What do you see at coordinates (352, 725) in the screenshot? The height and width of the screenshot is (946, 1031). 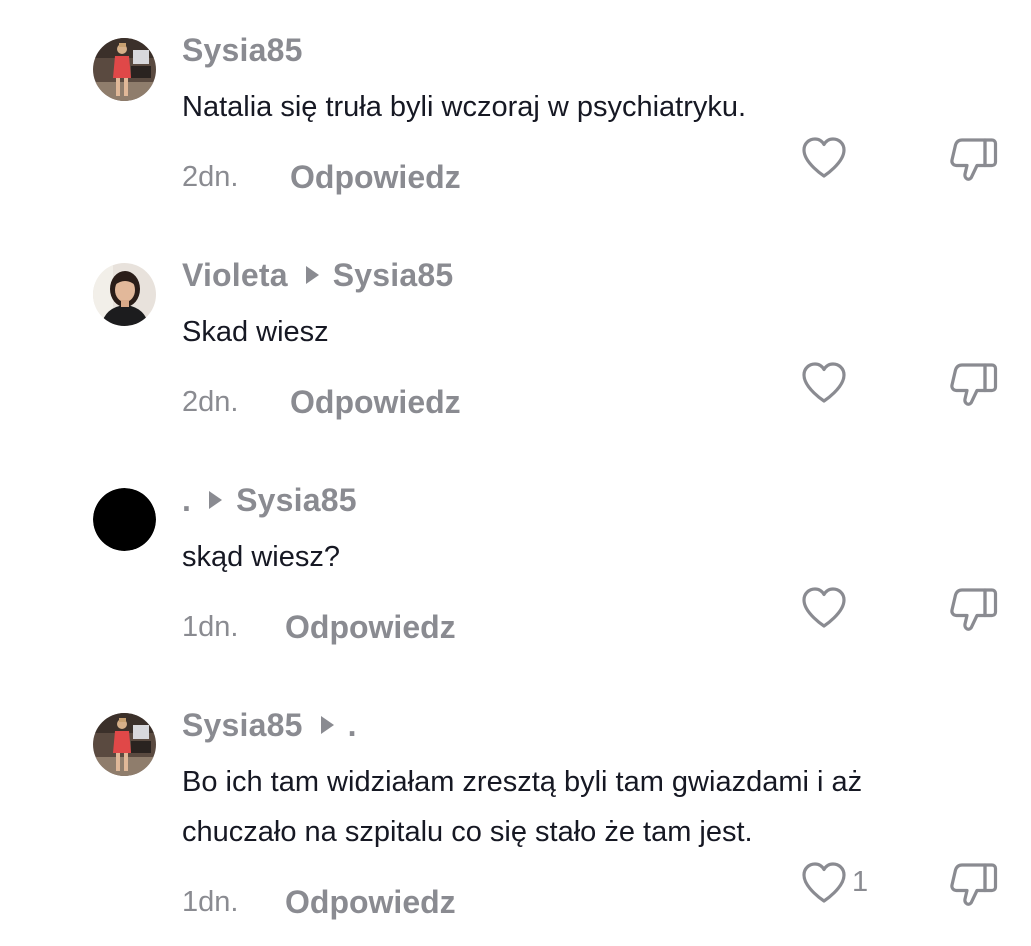 I see `reply-to-username: .` at bounding box center [352, 725].